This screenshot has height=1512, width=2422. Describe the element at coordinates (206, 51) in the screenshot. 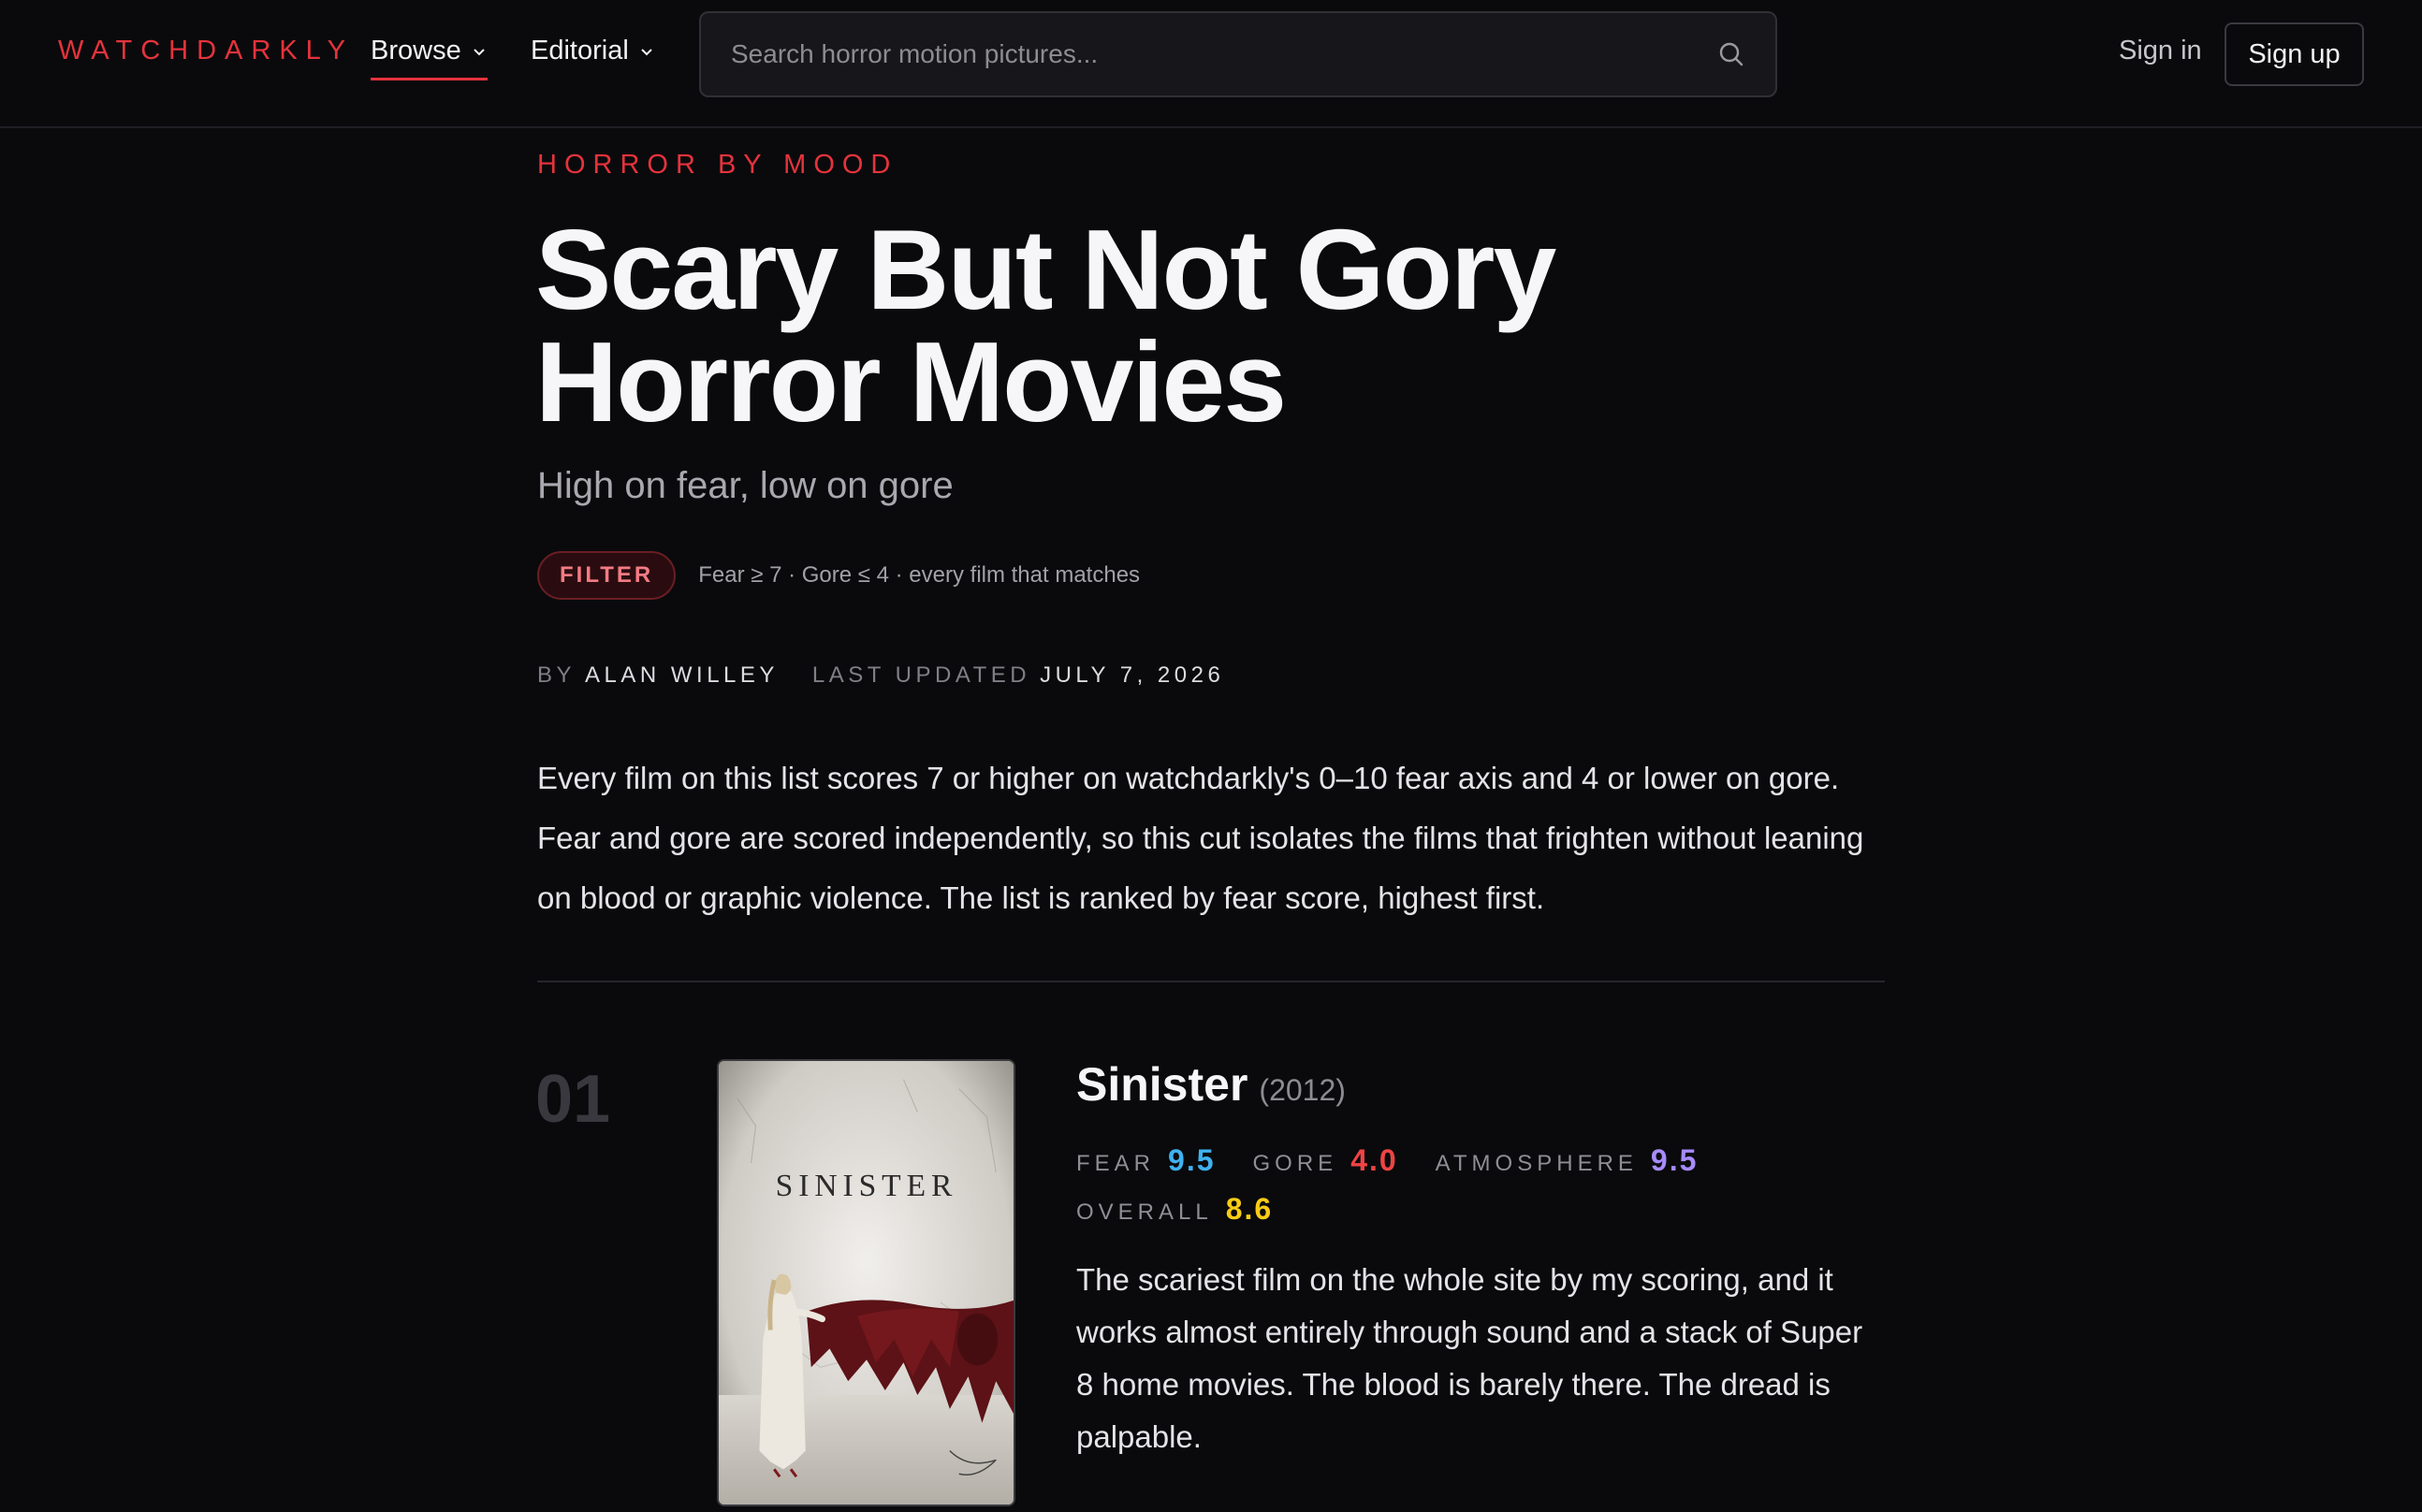

I see `site-logo: WATCHDARKLY` at that location.